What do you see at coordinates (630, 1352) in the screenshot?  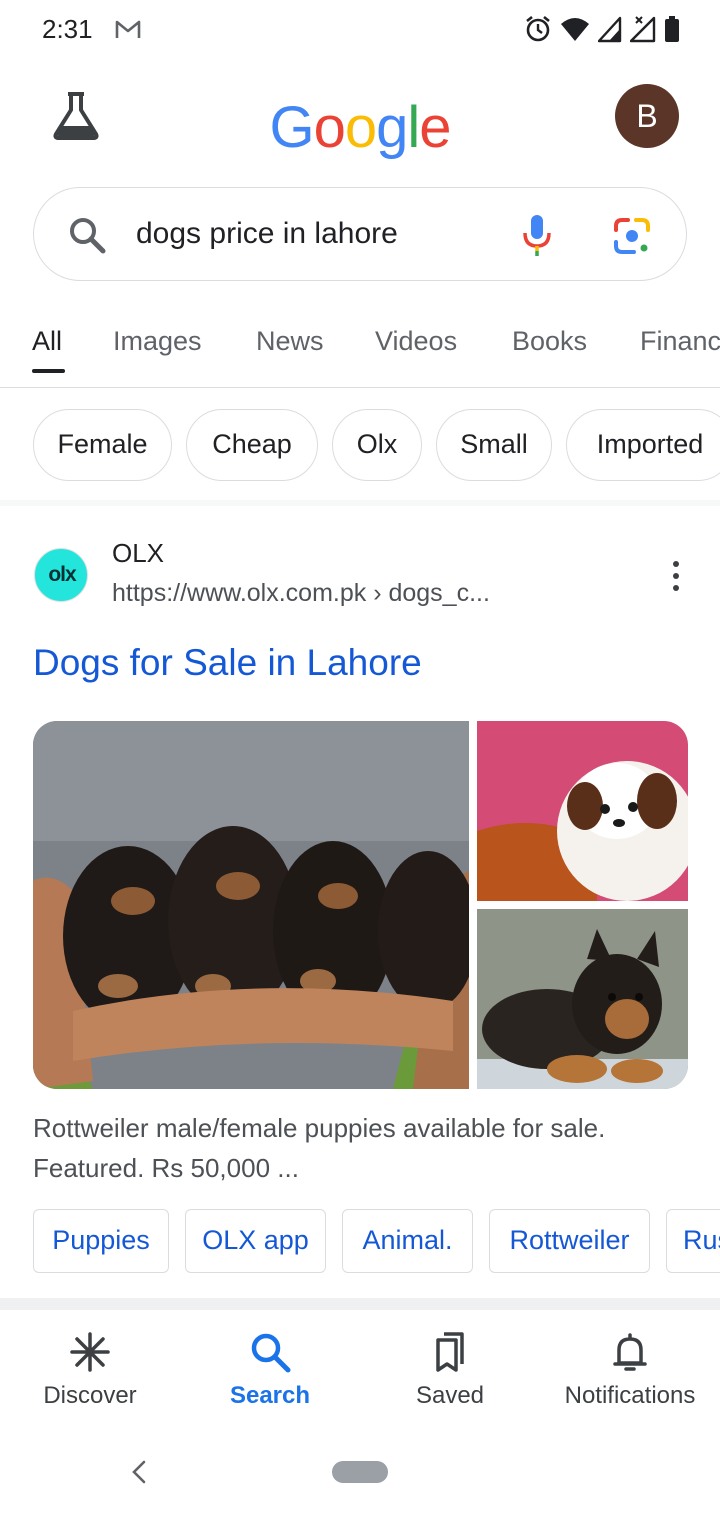 I see `bell-icon` at bounding box center [630, 1352].